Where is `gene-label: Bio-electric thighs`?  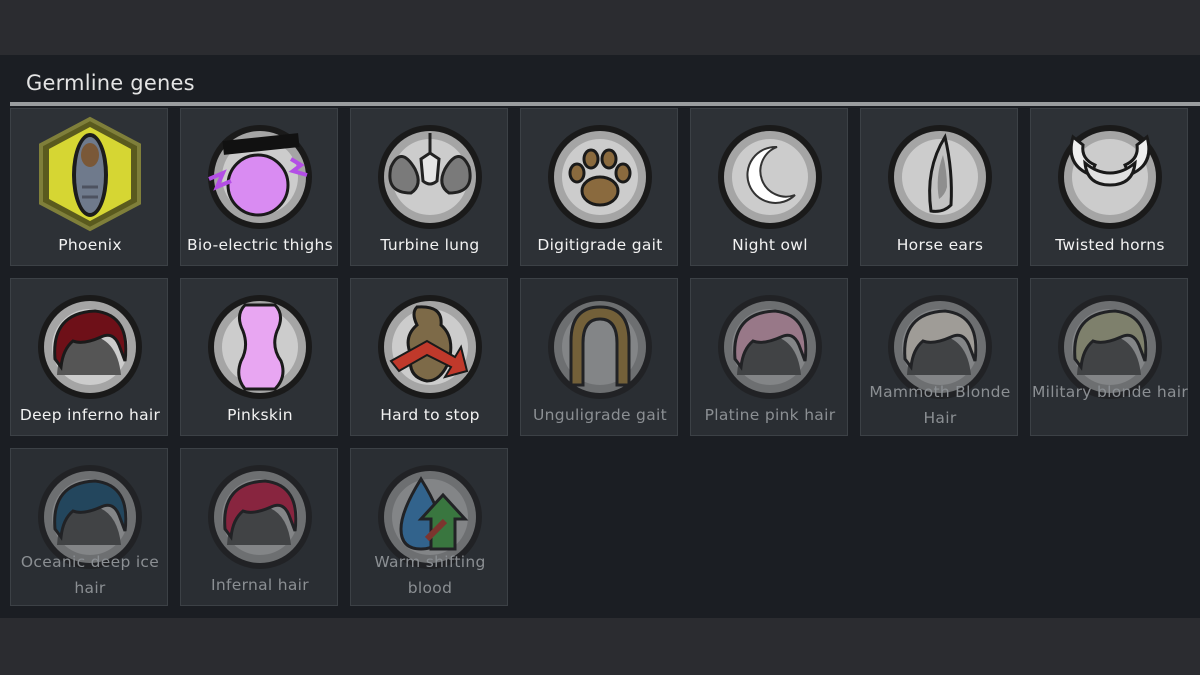
gene-label: Bio-electric thighs is located at coordinates (260, 245).